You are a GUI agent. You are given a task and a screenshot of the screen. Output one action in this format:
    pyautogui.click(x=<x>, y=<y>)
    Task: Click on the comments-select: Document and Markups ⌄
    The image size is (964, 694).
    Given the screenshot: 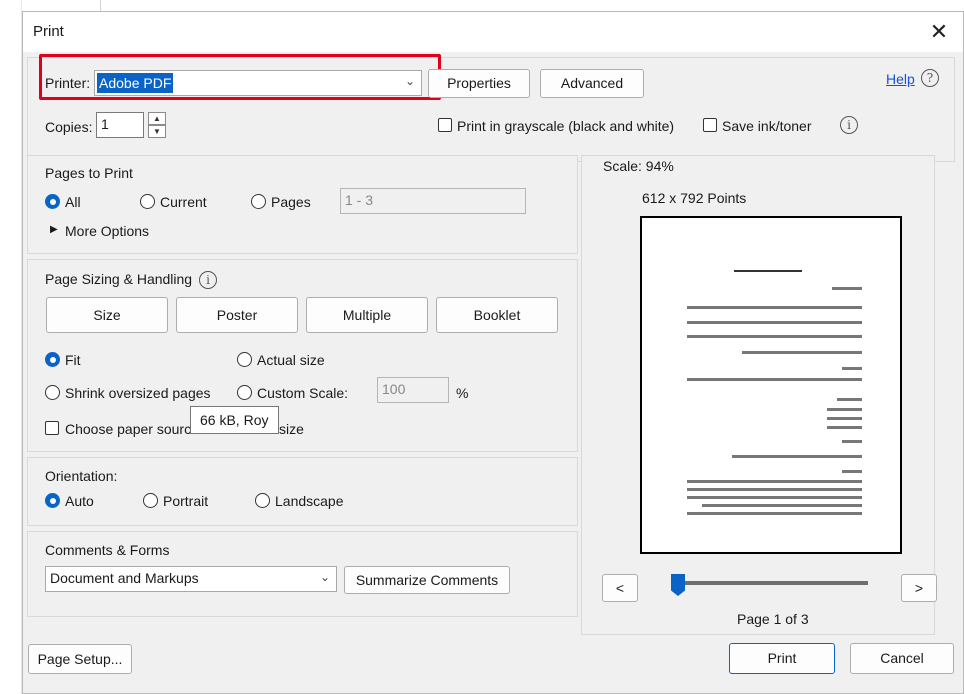 What is the action you would take?
    pyautogui.click(x=191, y=579)
    